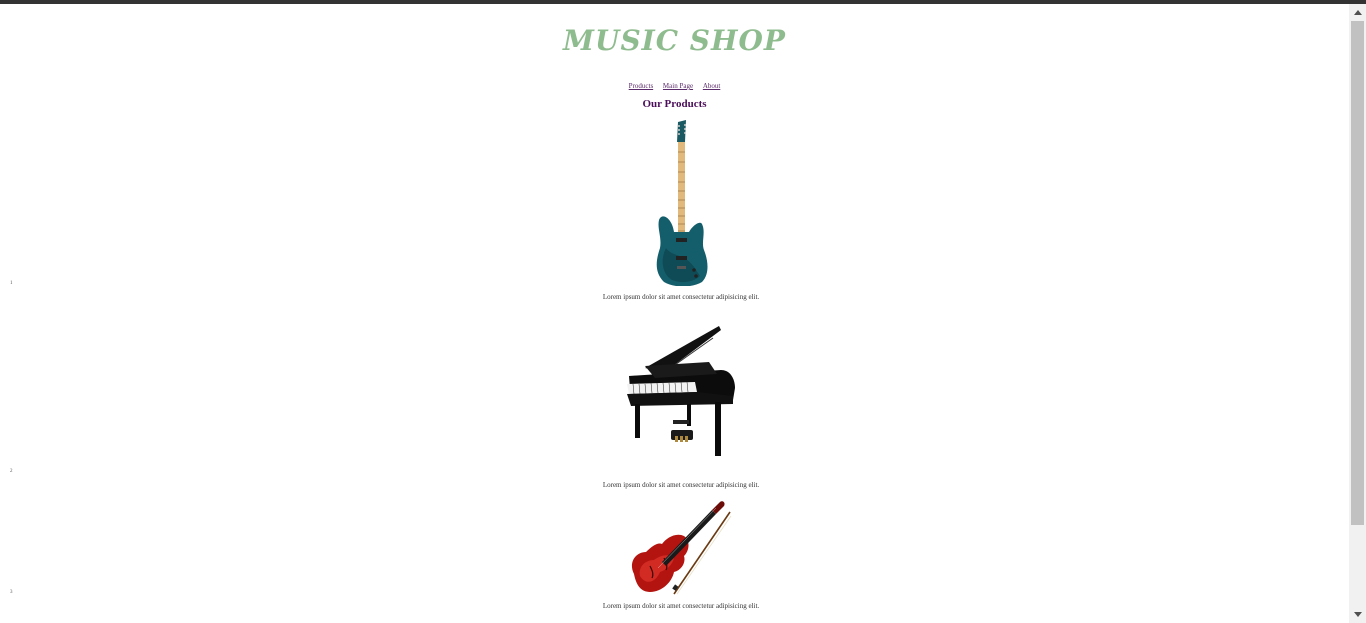 This screenshot has height=623, width=1366. What do you see at coordinates (681, 203) in the screenshot?
I see `electric-guitar-image` at bounding box center [681, 203].